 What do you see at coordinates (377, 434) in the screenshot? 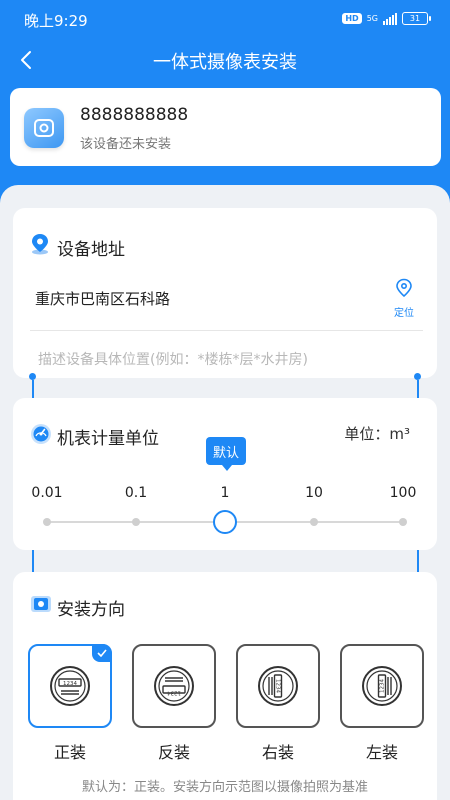
I see `unit-label: 单位：m³` at bounding box center [377, 434].